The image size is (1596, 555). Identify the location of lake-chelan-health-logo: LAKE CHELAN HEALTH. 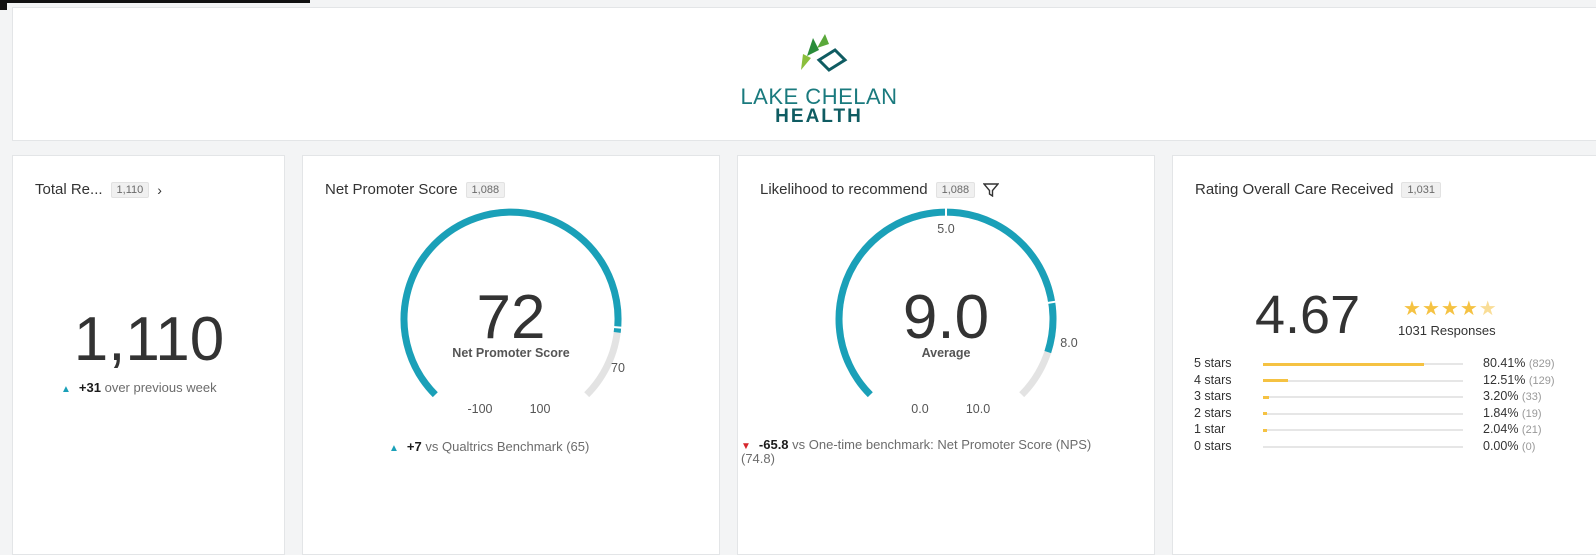
(819, 80).